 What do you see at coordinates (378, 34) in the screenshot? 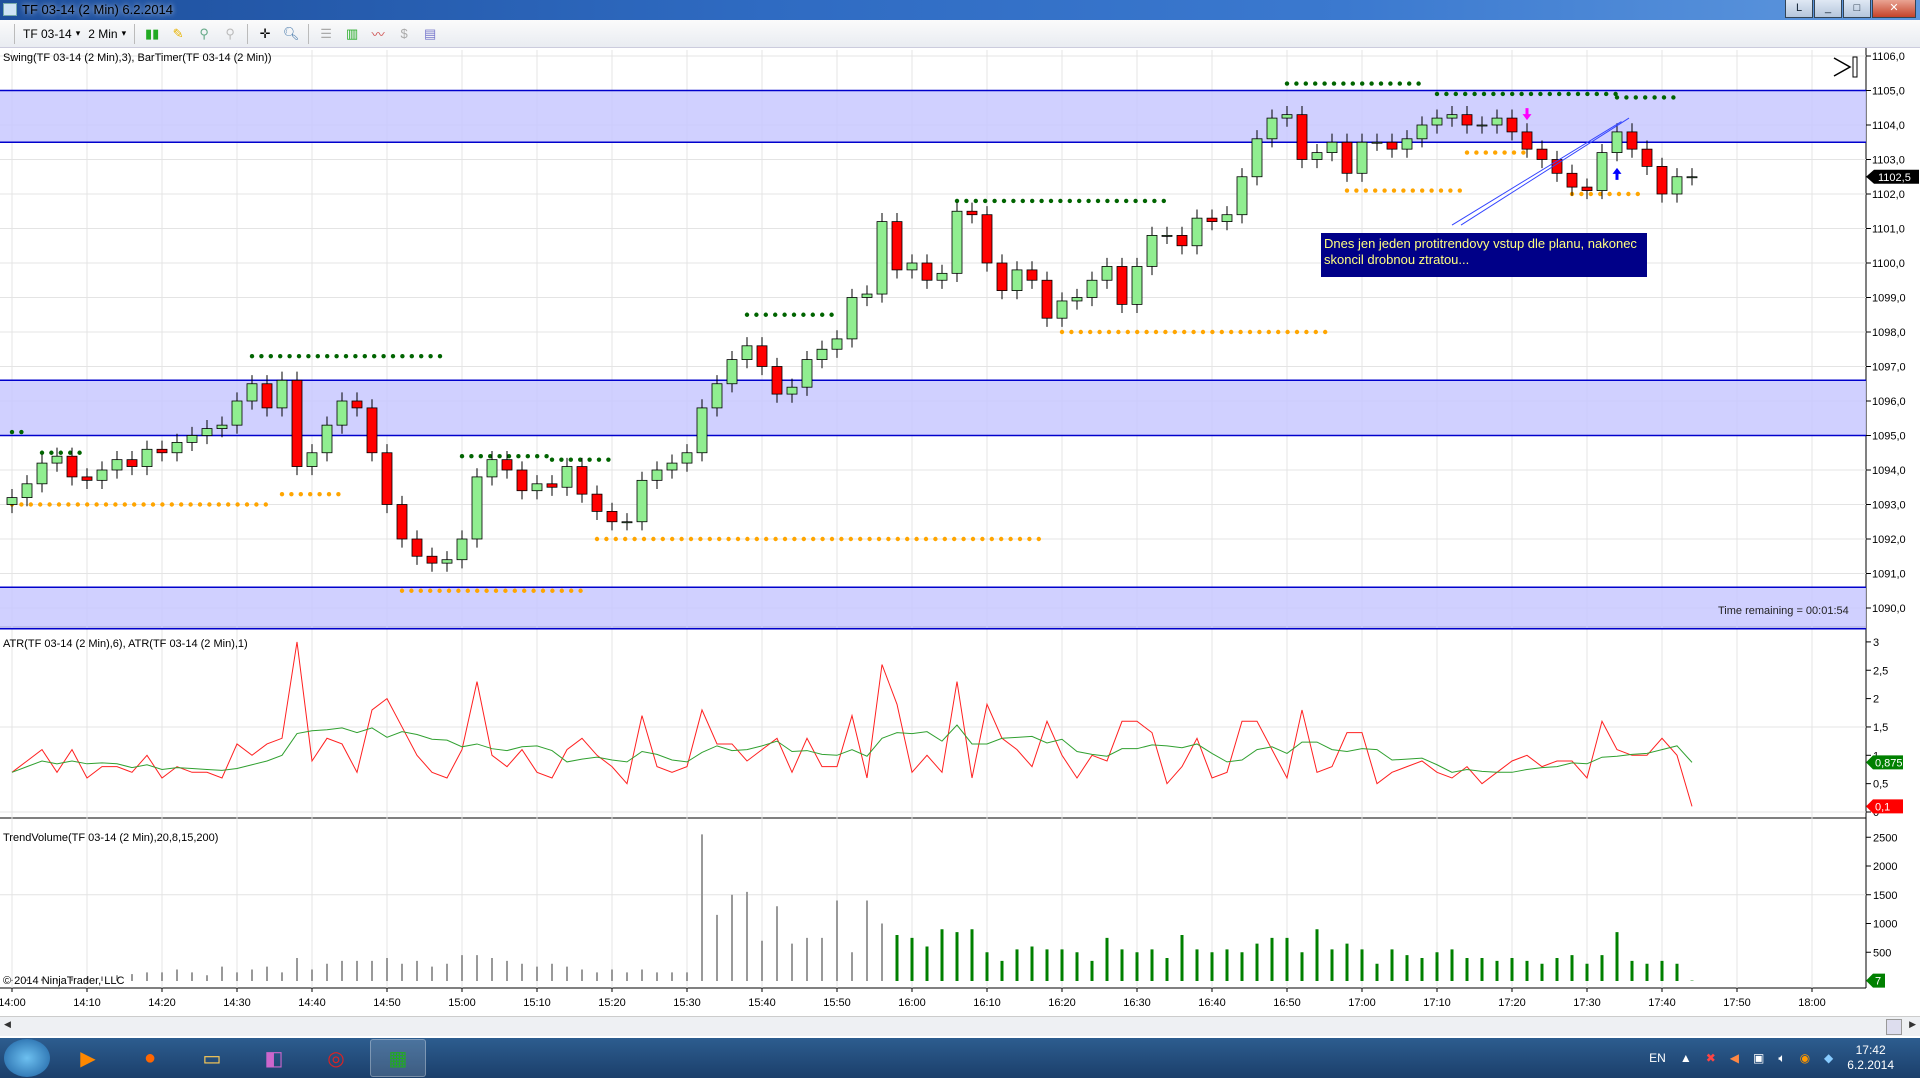
I see `strategies-icon: 〰` at bounding box center [378, 34].